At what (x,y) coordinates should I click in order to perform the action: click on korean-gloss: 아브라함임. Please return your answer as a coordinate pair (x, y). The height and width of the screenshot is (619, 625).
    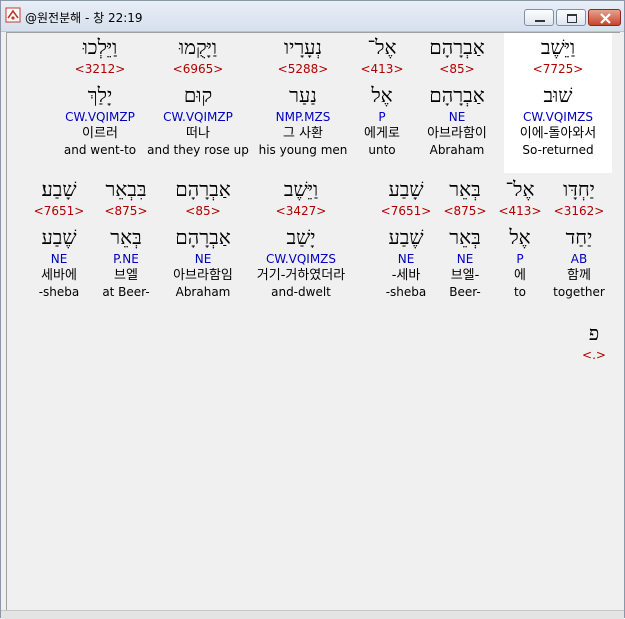
    Looking at the image, I should click on (203, 275).